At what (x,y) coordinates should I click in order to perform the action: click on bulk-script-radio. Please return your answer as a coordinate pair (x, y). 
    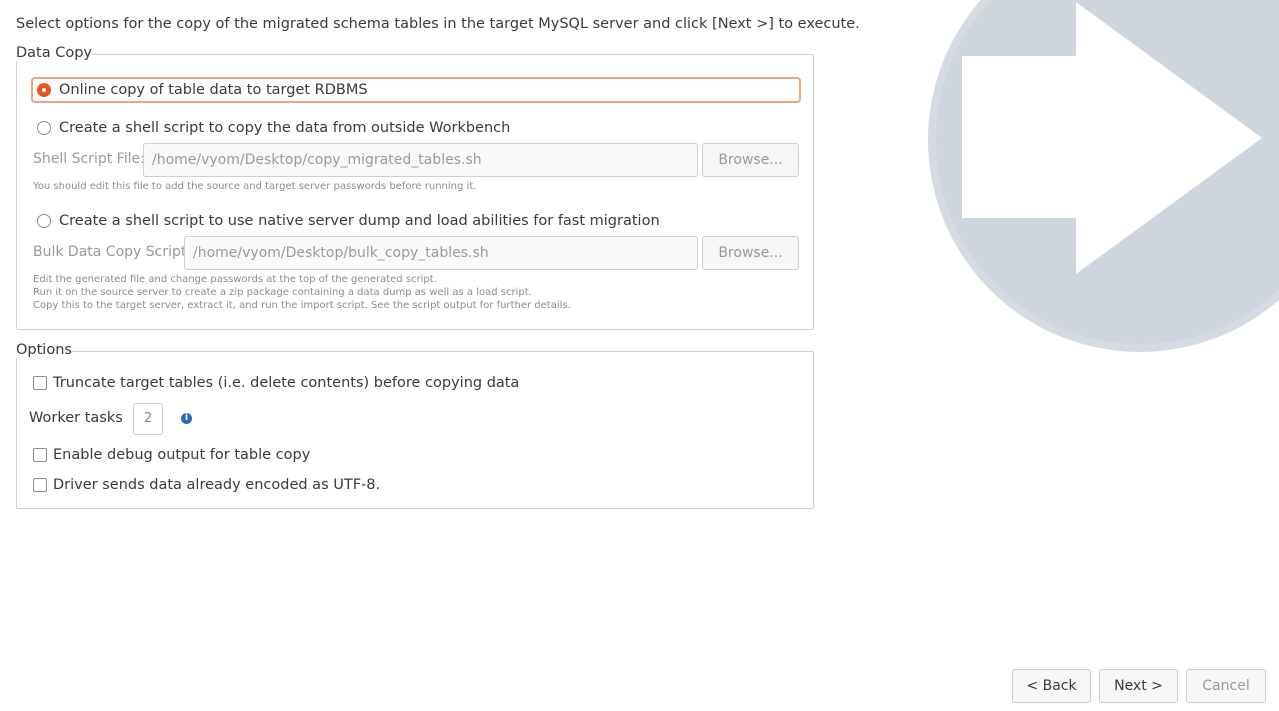
    Looking at the image, I should click on (44, 221).